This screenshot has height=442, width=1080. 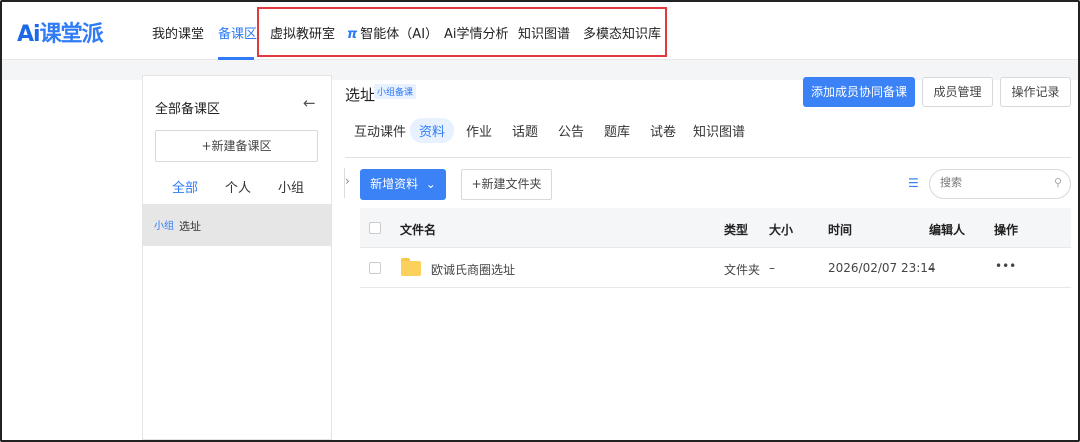 I want to click on nav-prep-area: 备课区, so click(x=237, y=32).